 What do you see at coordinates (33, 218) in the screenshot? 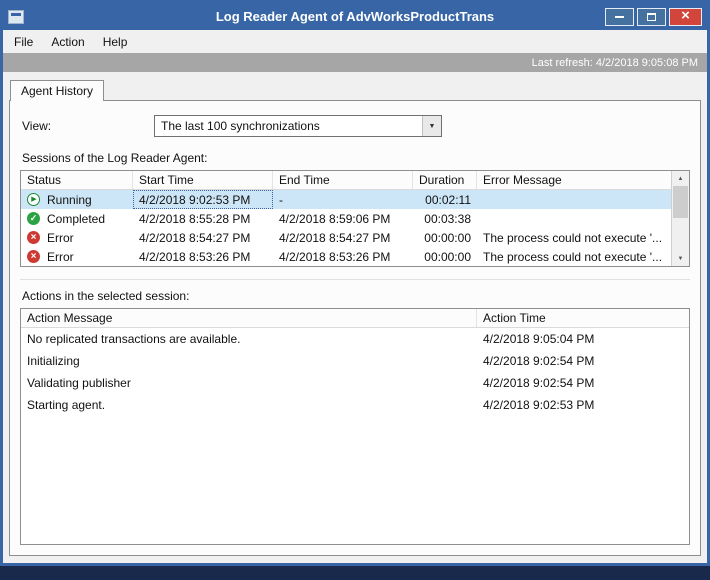
I see `completed-icon: ✓` at bounding box center [33, 218].